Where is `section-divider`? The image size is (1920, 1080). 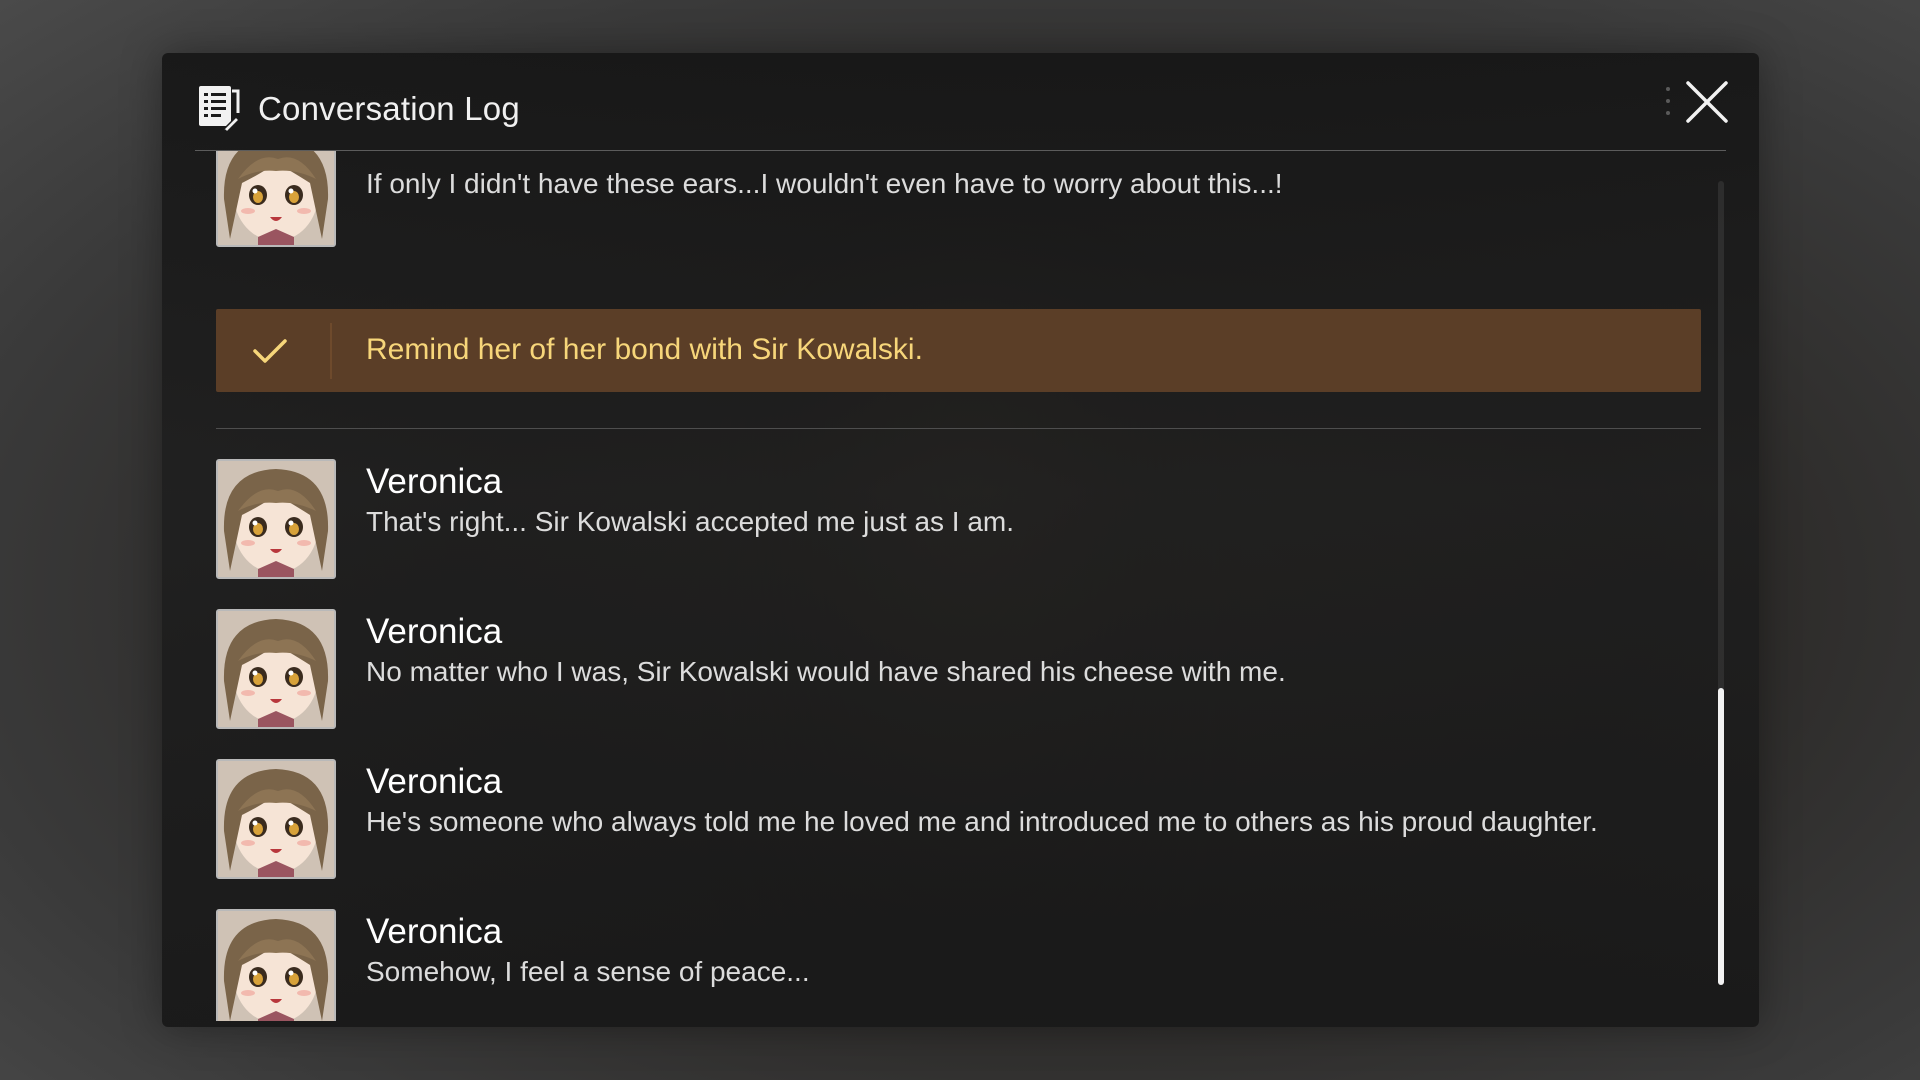
section-divider is located at coordinates (958, 428).